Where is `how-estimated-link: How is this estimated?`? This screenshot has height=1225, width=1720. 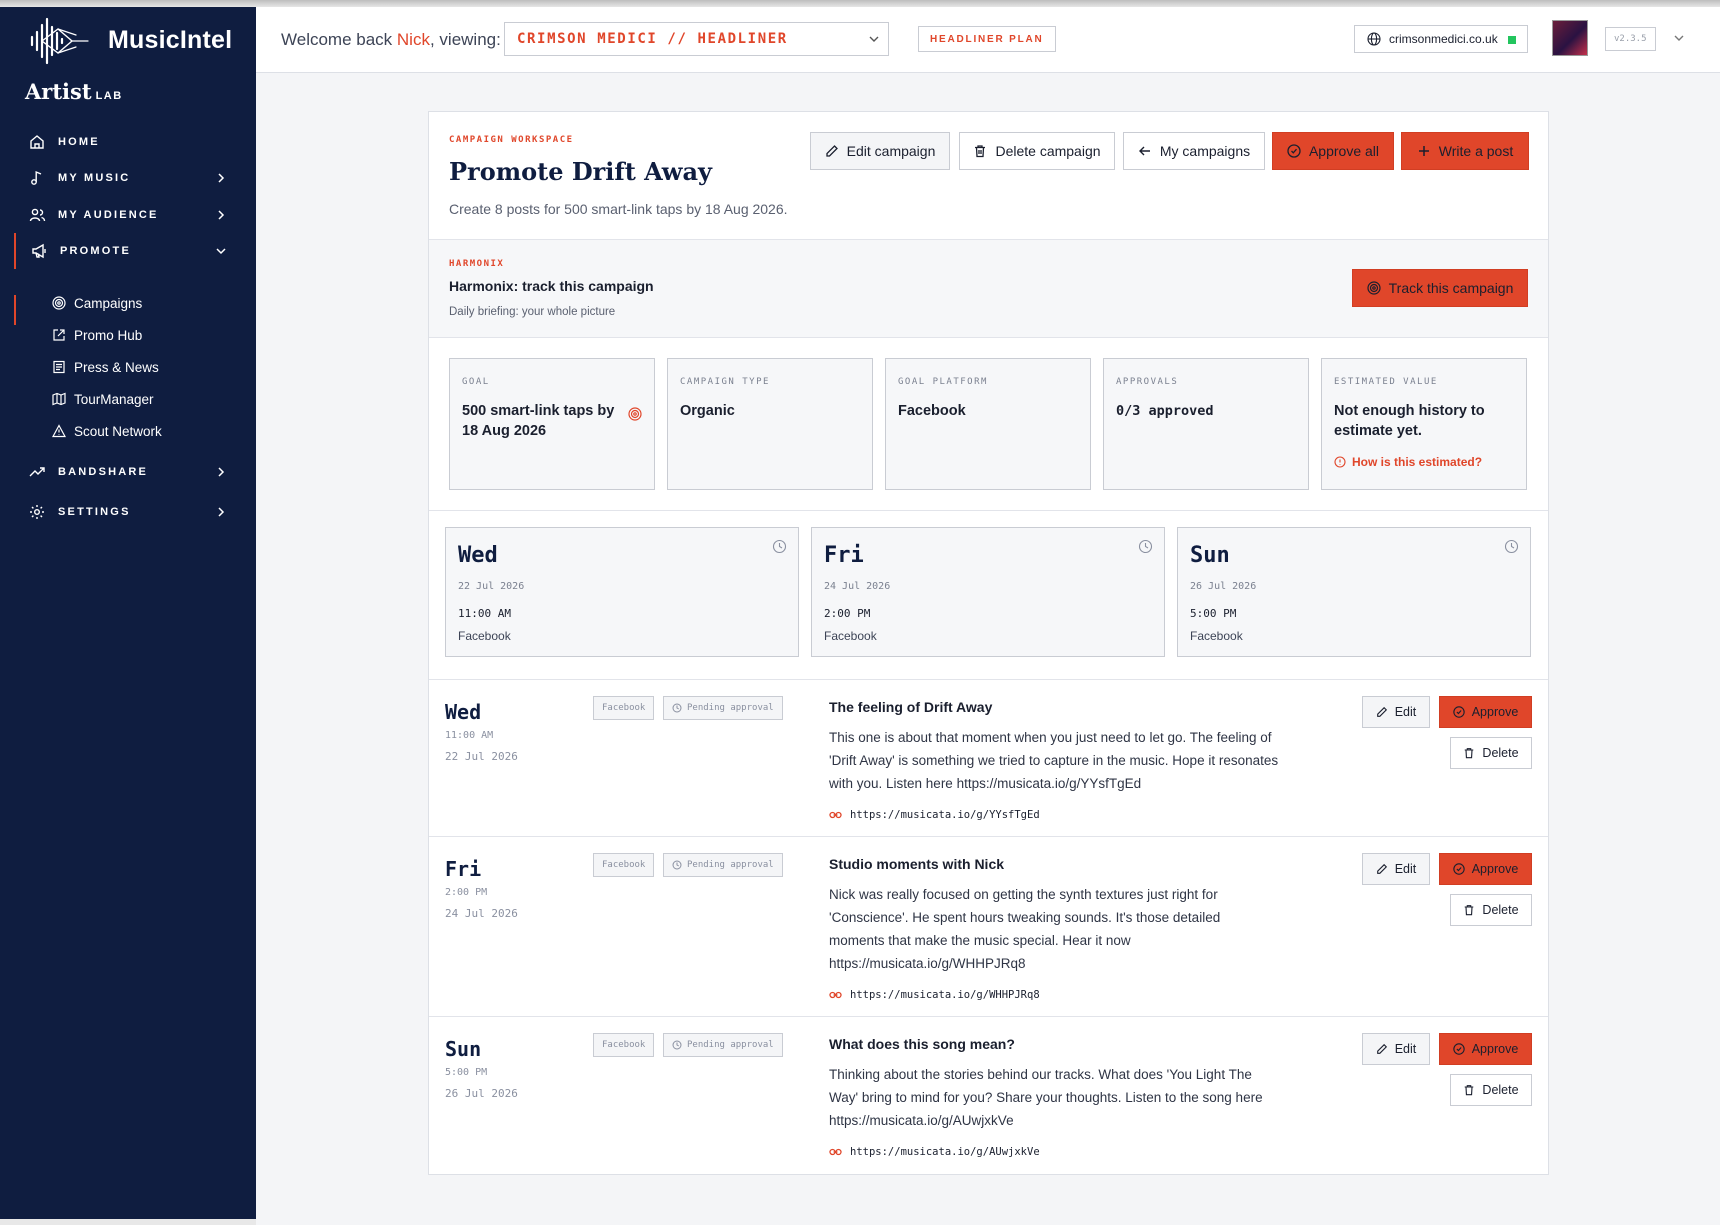 how-estimated-link: How is this estimated? is located at coordinates (1424, 462).